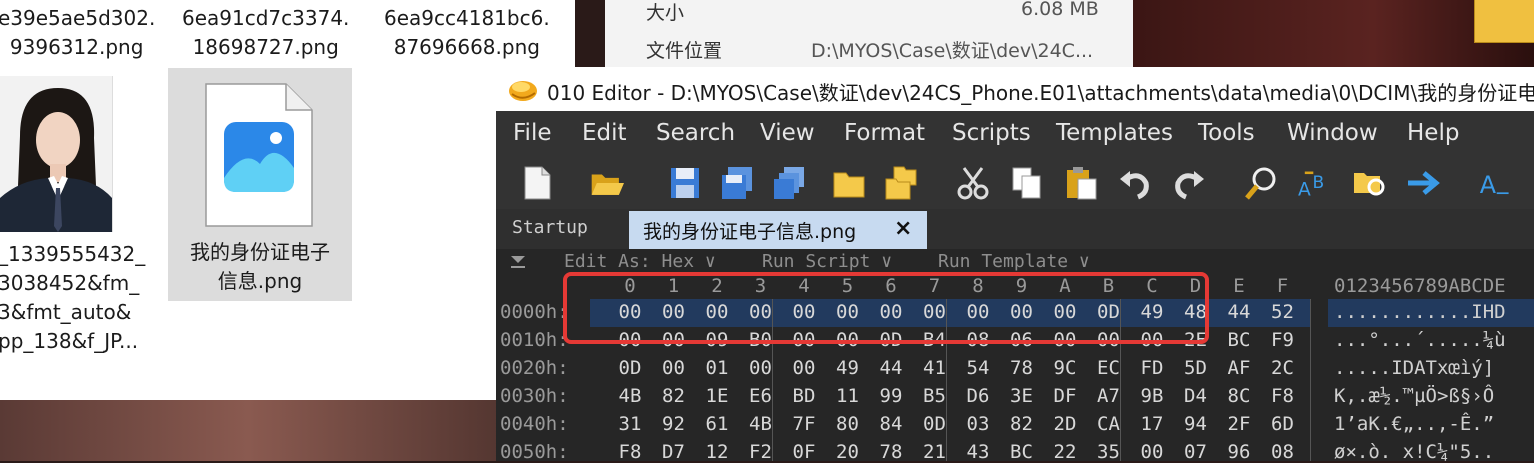 The image size is (1534, 463). I want to click on hex-byte: 3E, so click(1022, 396).